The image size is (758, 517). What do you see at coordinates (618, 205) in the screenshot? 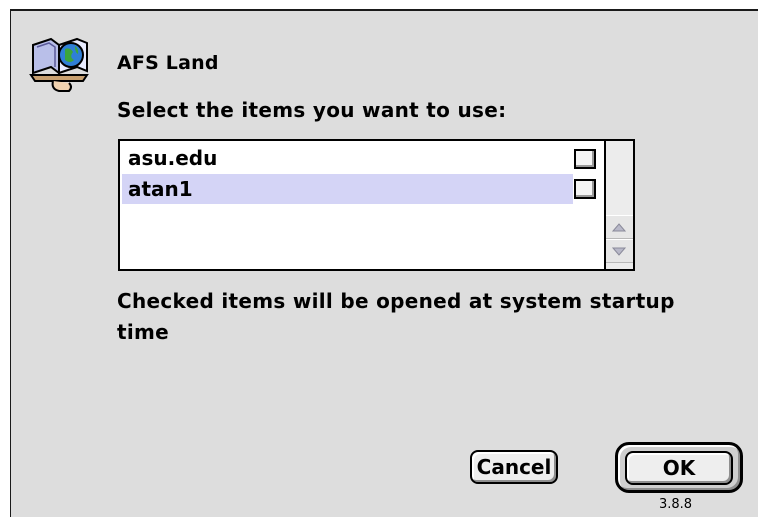
I see `list-scrollbar` at bounding box center [618, 205].